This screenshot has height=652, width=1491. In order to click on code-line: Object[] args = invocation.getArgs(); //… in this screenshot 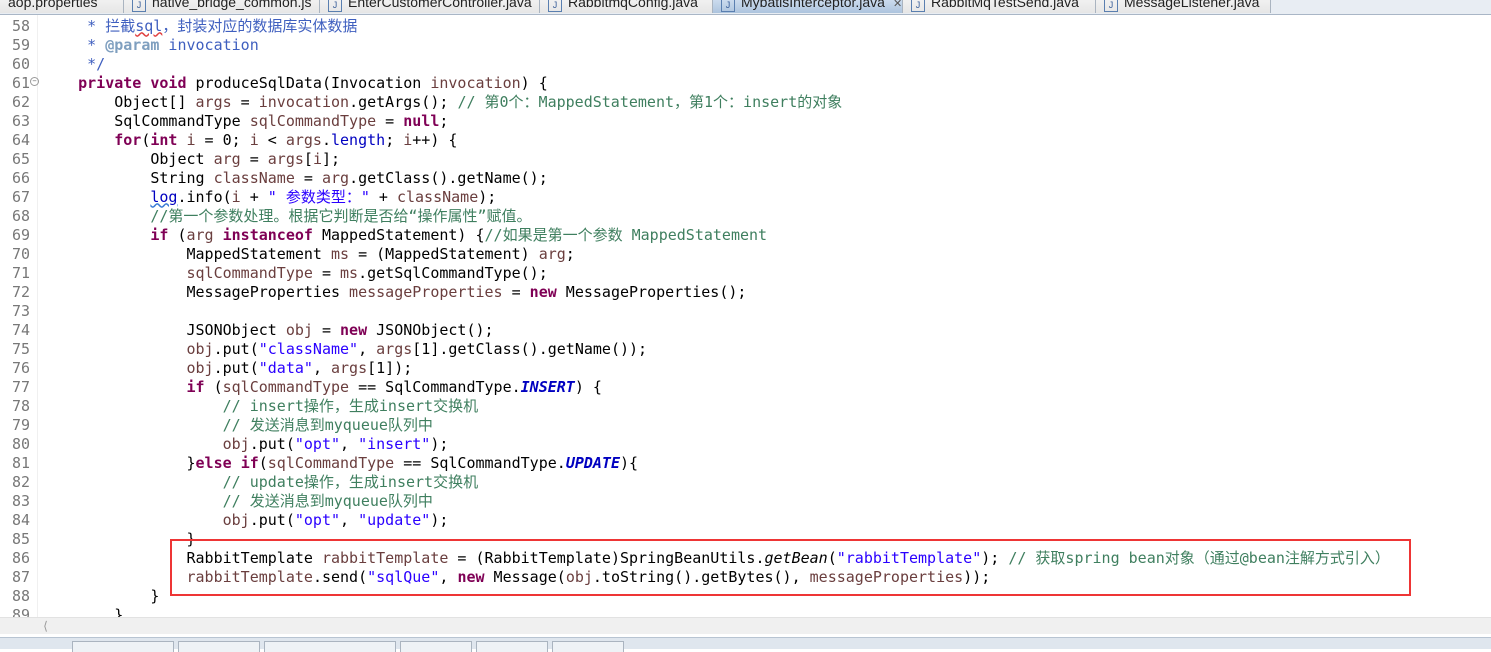, I will do `click(442, 102)`.